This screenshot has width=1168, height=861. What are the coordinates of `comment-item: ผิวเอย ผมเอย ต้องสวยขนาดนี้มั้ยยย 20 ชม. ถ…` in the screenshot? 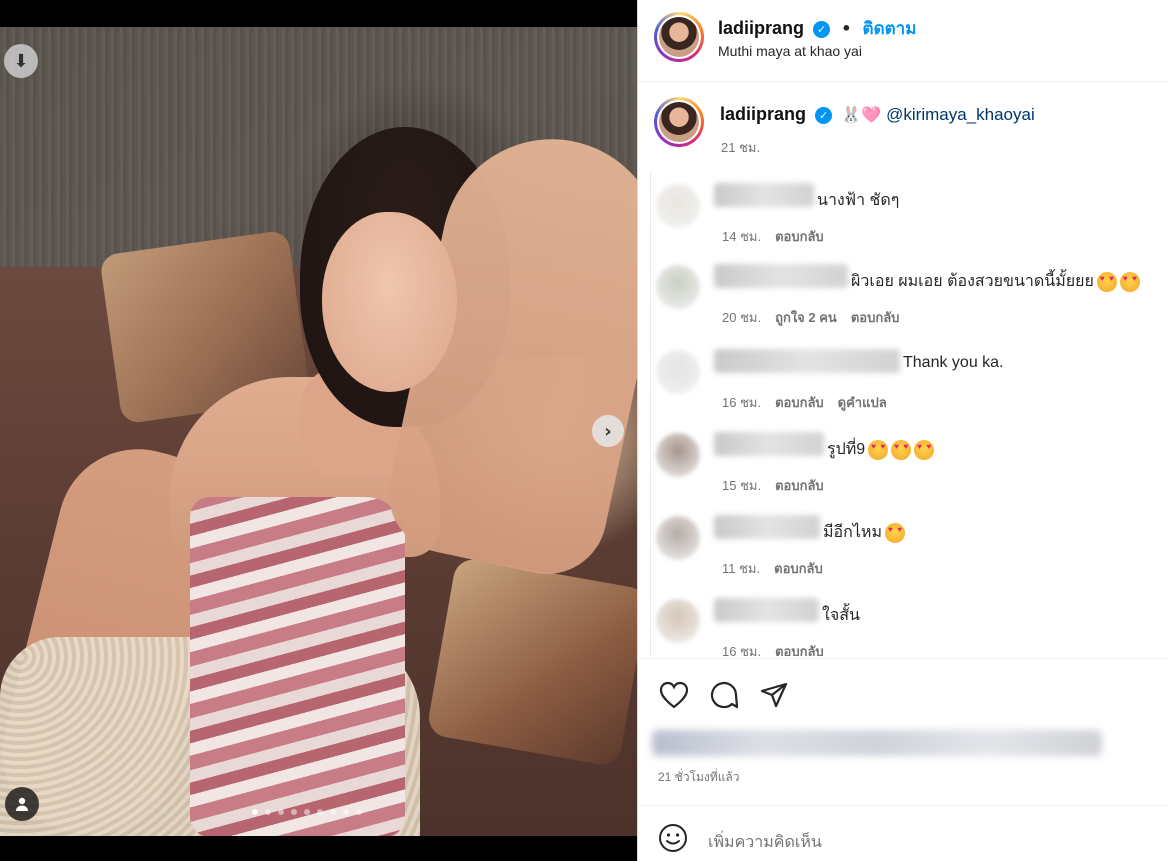 It's located at (908, 299).